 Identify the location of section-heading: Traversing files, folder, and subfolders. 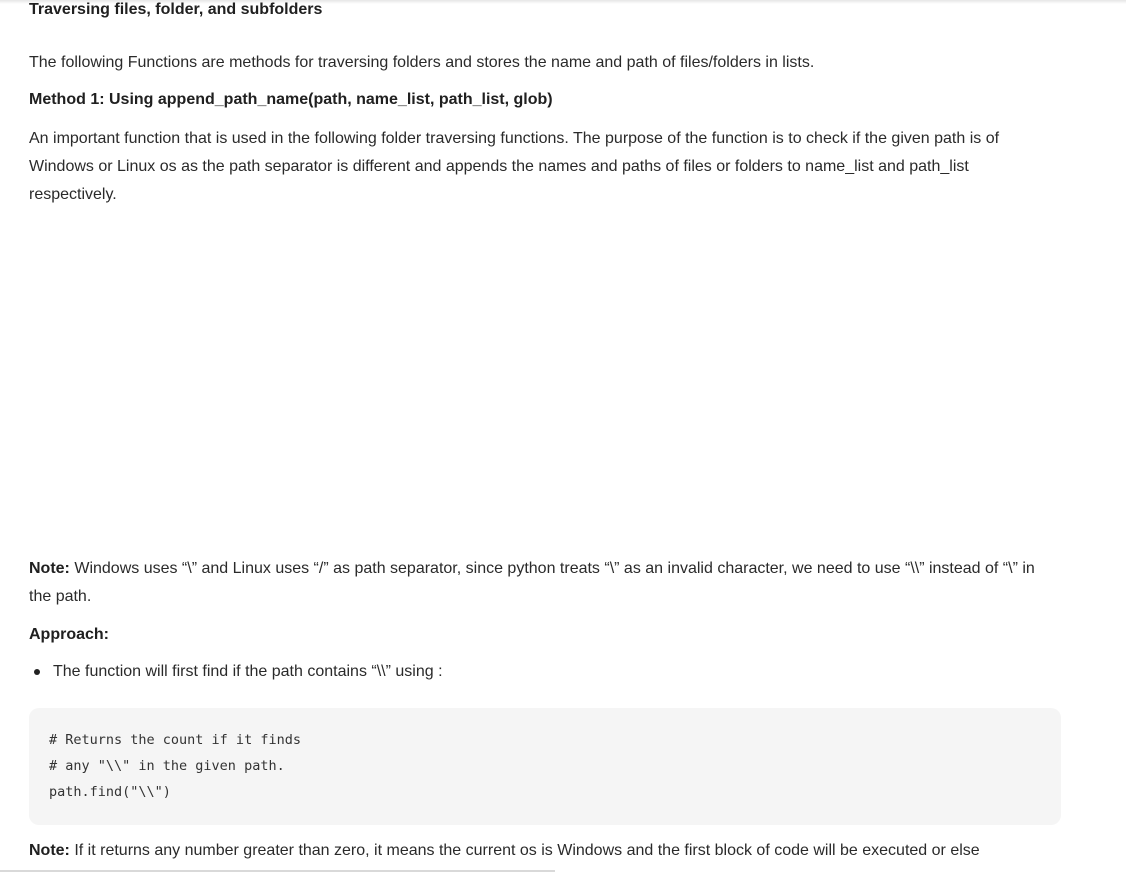
(176, 9).